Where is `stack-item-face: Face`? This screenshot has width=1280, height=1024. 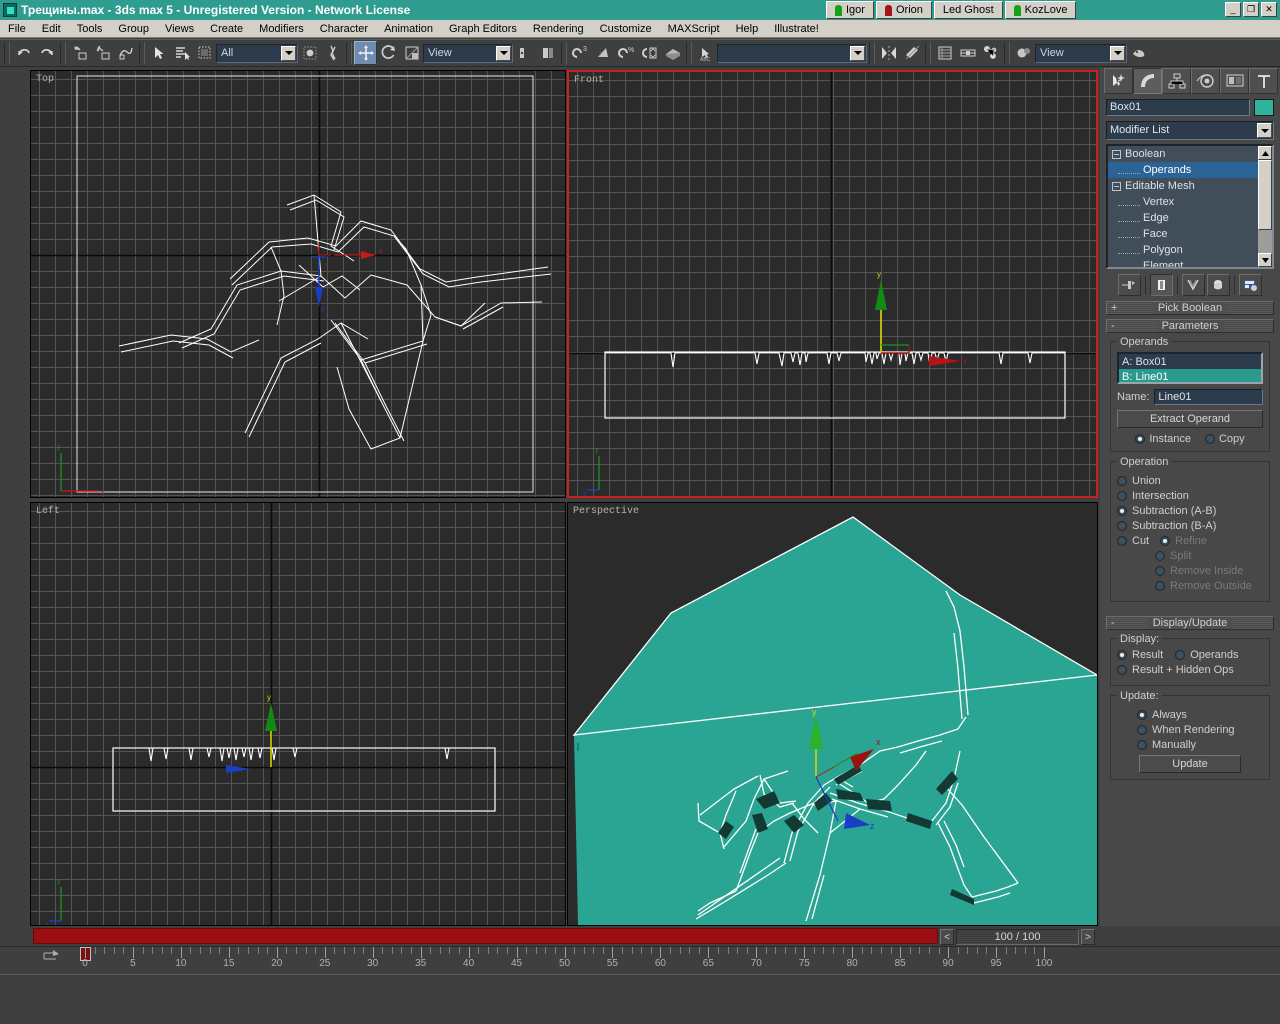 stack-item-face: Face is located at coordinates (1190, 234).